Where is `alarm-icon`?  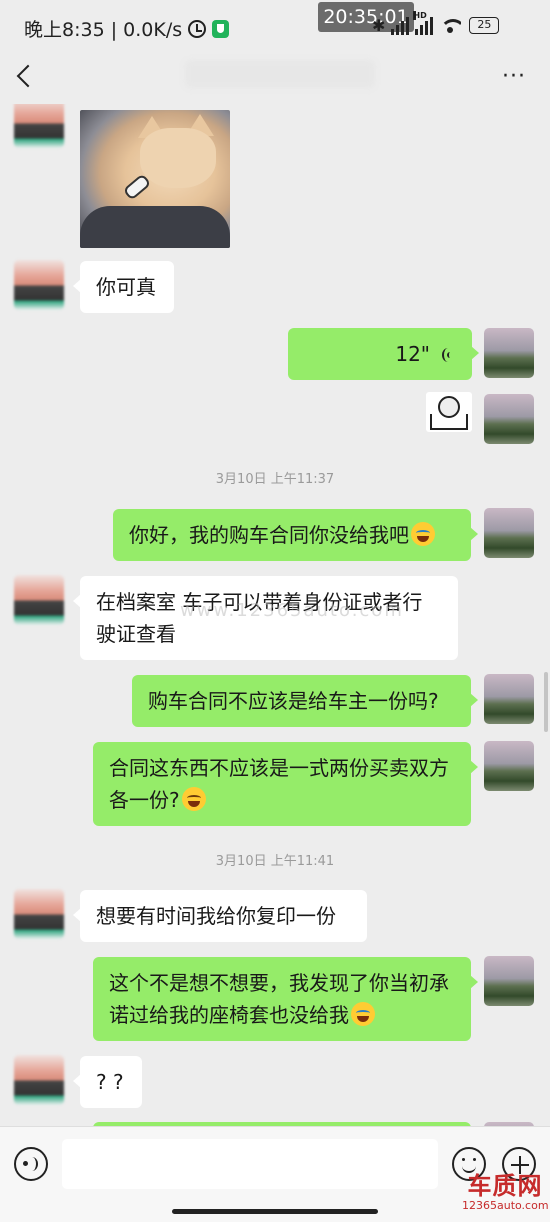
alarm-icon is located at coordinates (197, 28).